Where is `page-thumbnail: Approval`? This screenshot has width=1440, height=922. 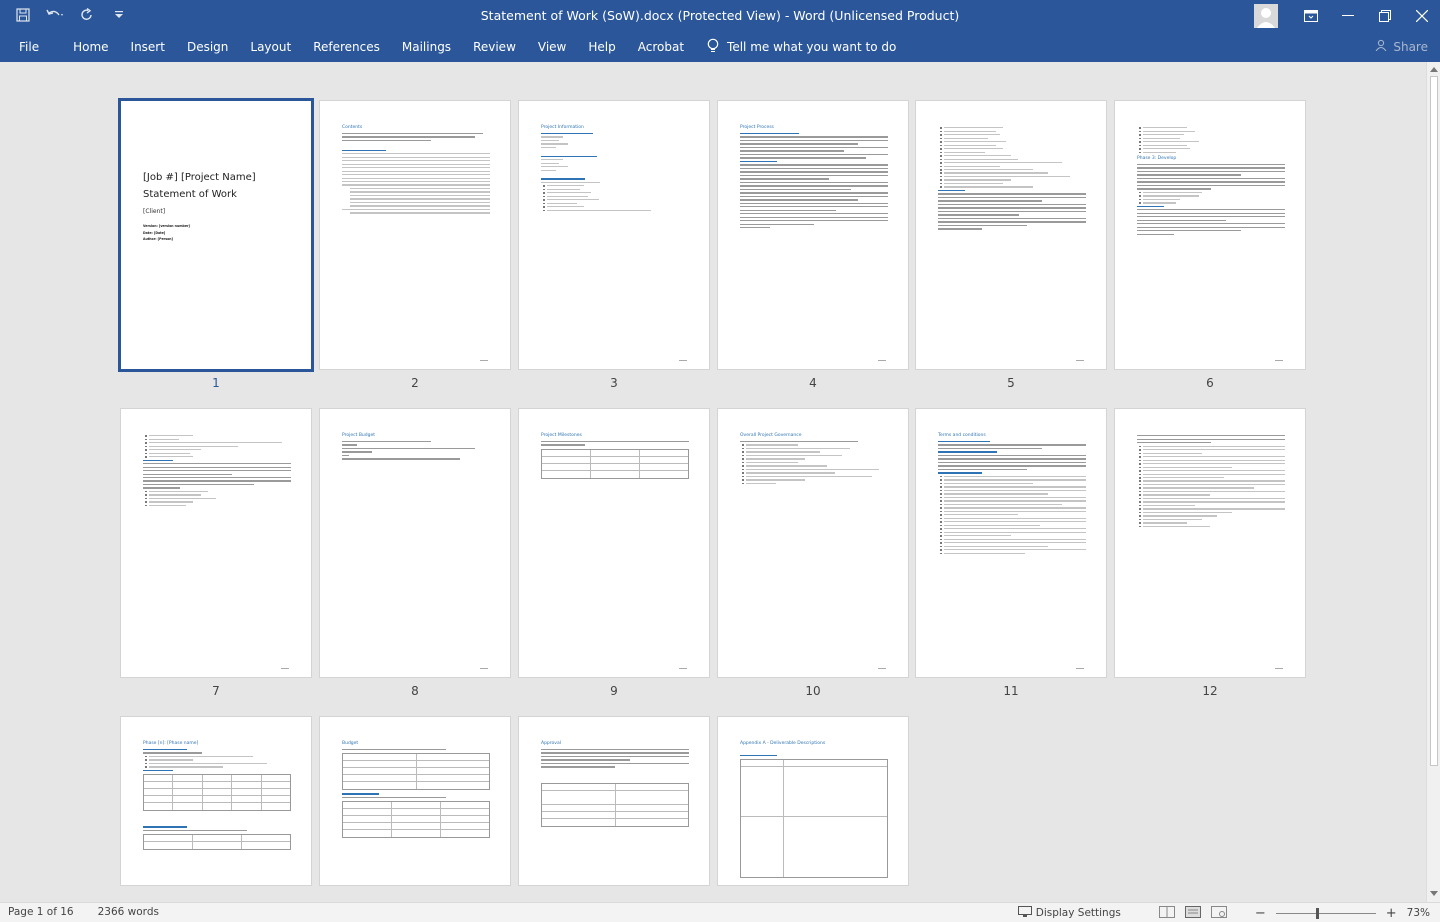
page-thumbnail: Approval is located at coordinates (614, 801).